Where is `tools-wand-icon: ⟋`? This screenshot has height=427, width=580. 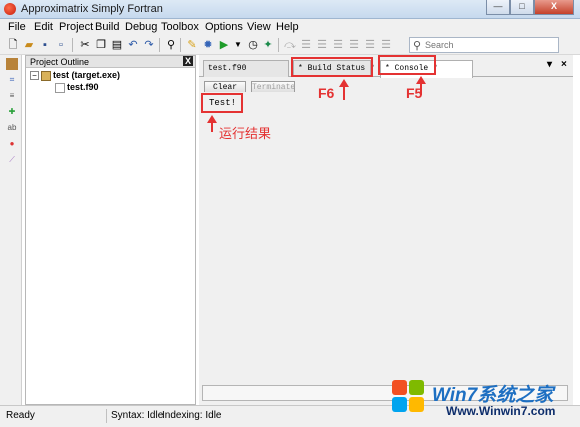
tools-wand-icon: ⟋ is located at coordinates (12, 160).